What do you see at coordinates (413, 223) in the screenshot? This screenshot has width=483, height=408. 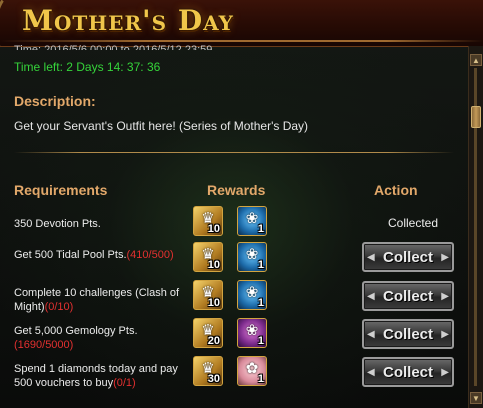 I see `collected-status: Collected` at bounding box center [413, 223].